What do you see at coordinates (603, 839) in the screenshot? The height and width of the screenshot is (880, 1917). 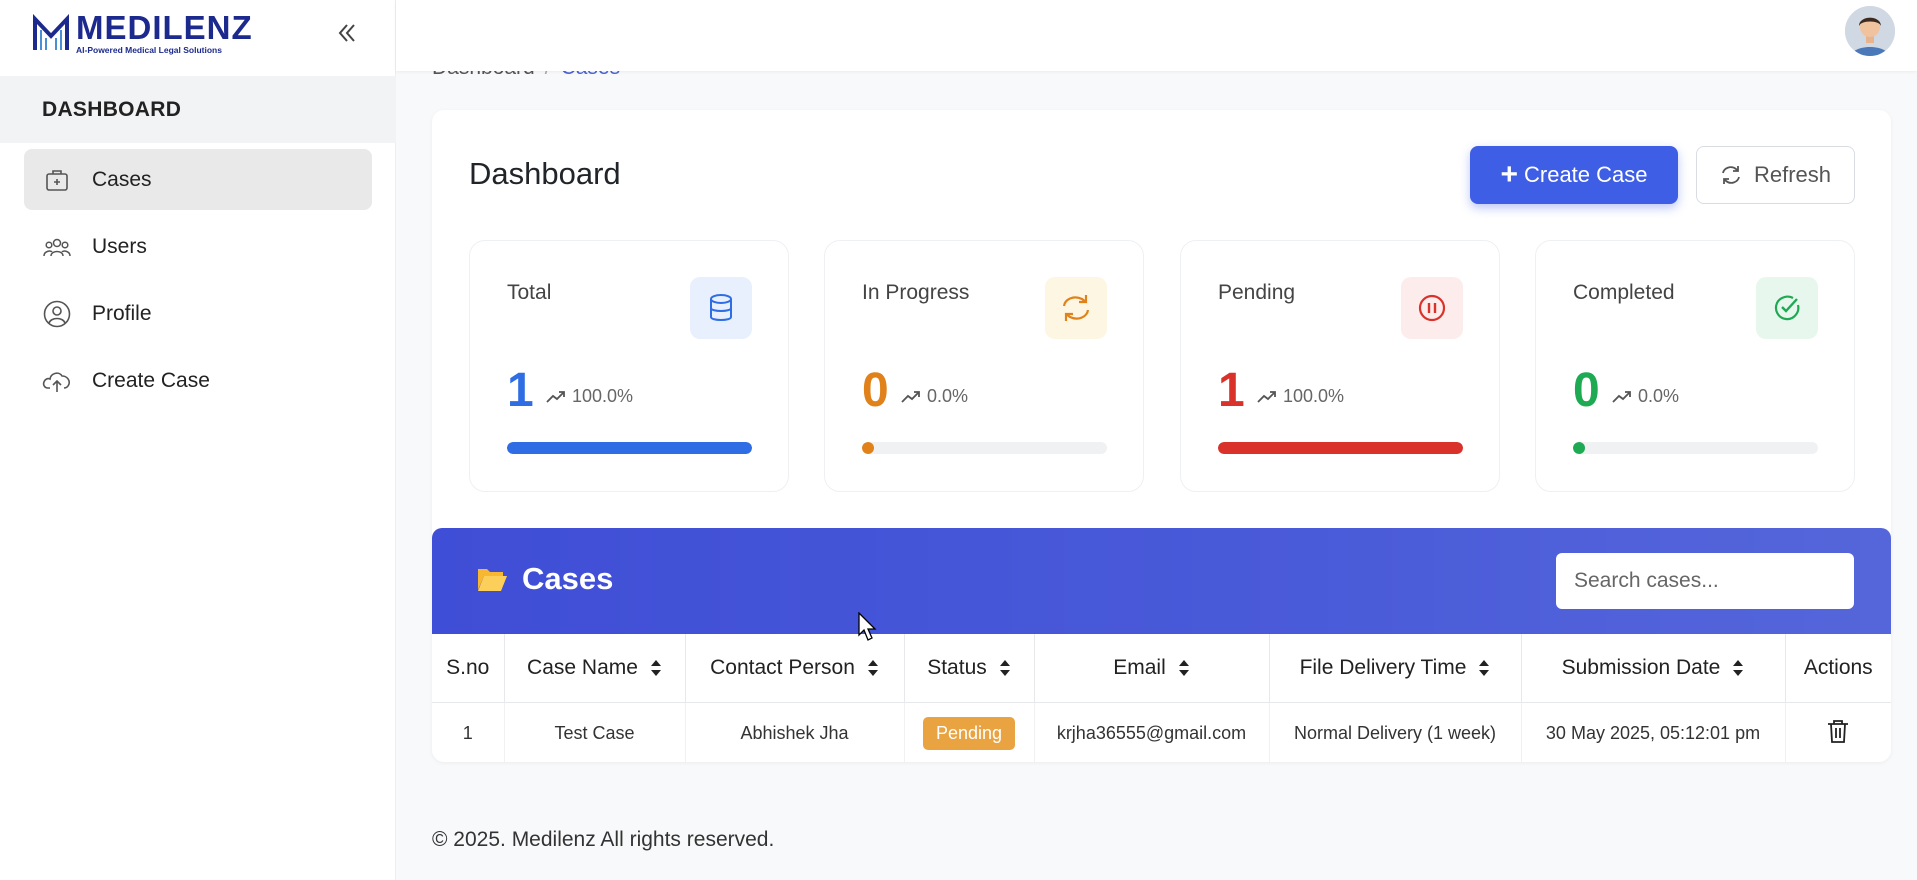 I see `footer-copyright: © 2025. Medilenz All rights reserved.` at bounding box center [603, 839].